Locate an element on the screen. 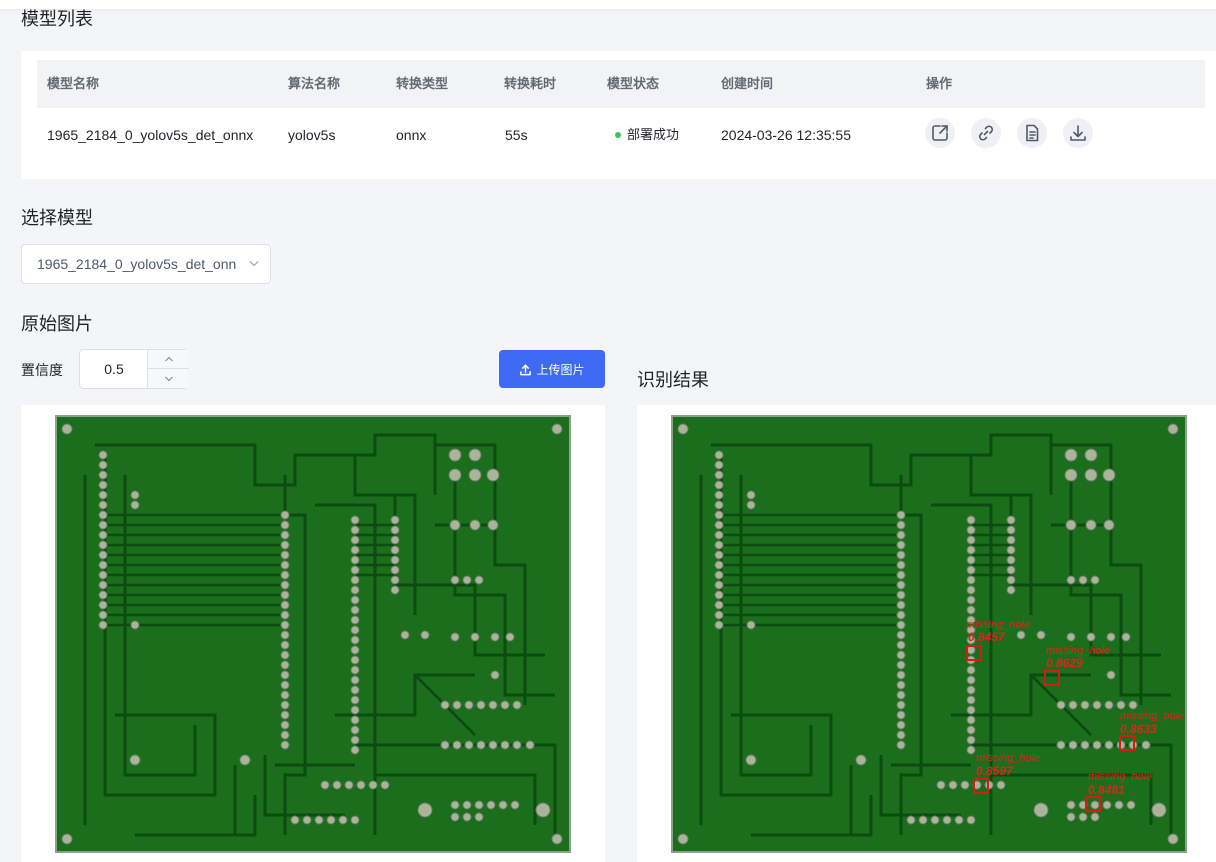 The height and width of the screenshot is (862, 1216). model-list-title: 模型列表 is located at coordinates (57, 19).